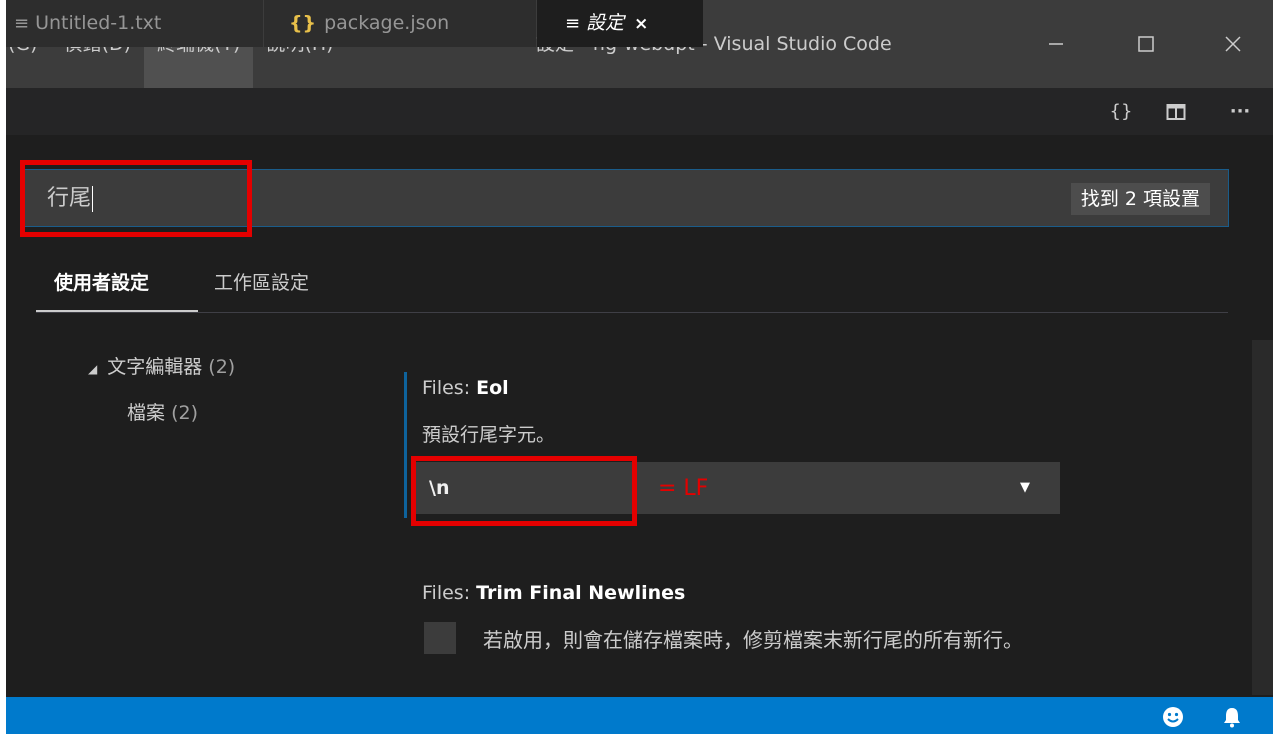 The height and width of the screenshot is (734, 1273). Describe the element at coordinates (387, 23) in the screenshot. I see `tab-label: package.json` at that location.